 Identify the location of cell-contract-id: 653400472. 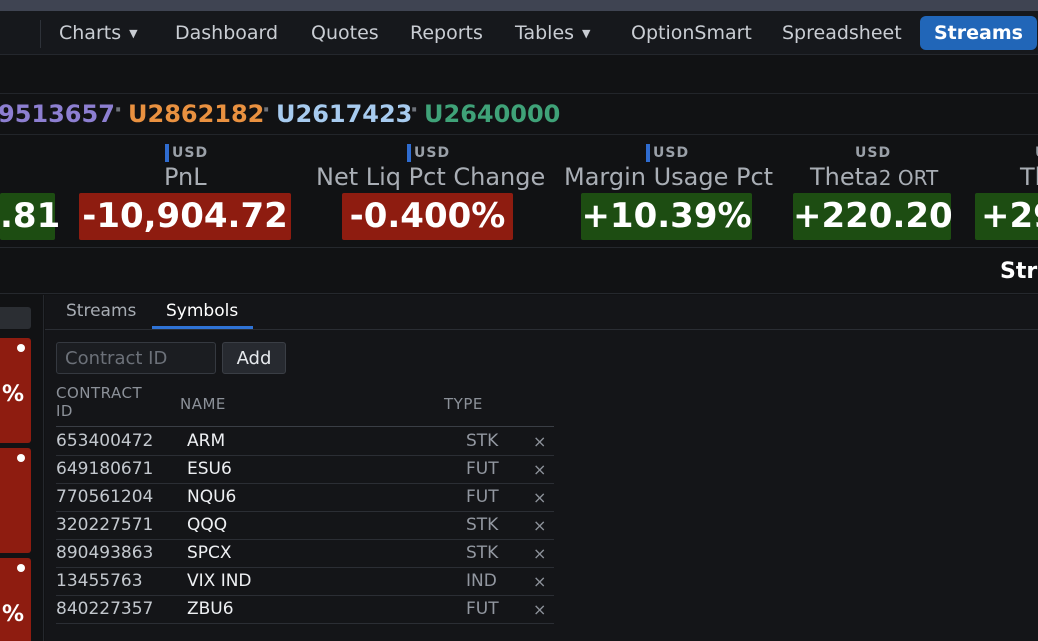
(105, 441).